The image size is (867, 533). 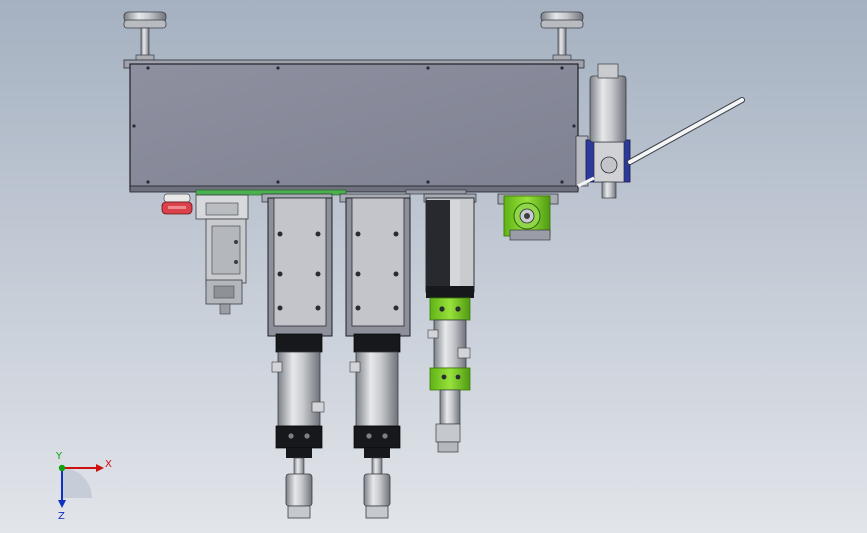 I want to click on axis-z-label: Z, so click(x=61, y=516).